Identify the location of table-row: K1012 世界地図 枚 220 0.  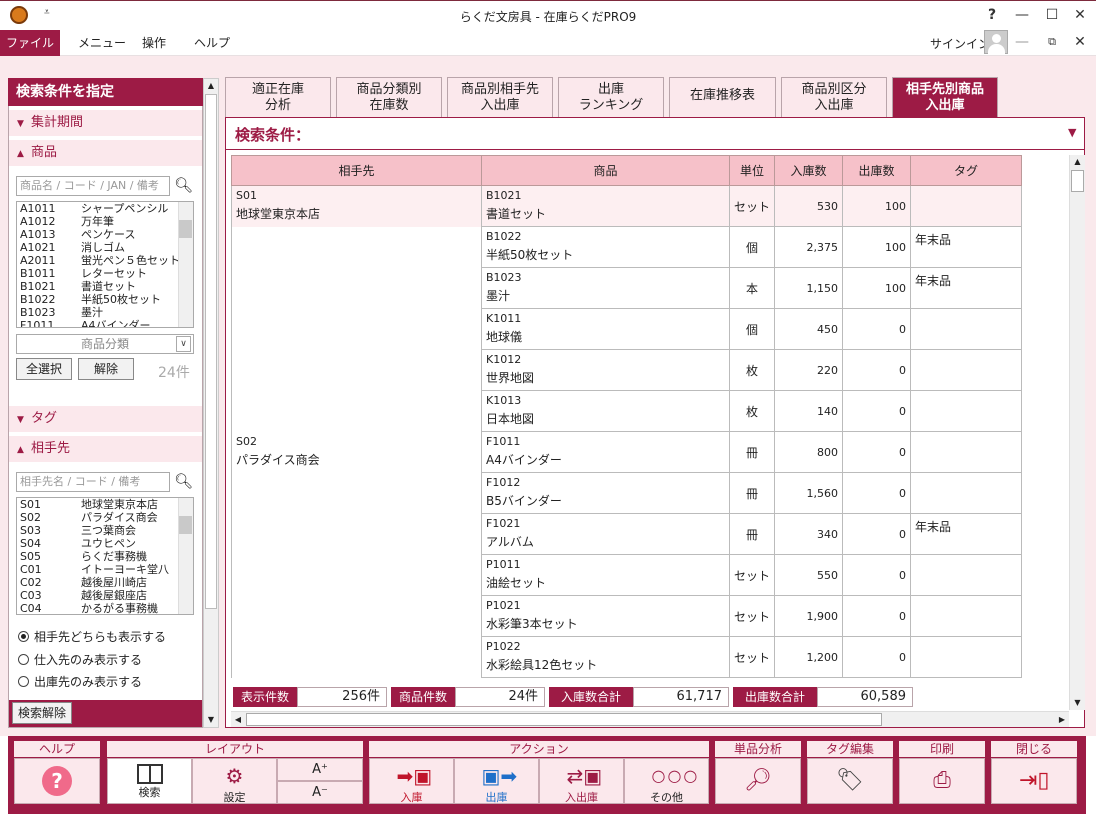
(626, 370).